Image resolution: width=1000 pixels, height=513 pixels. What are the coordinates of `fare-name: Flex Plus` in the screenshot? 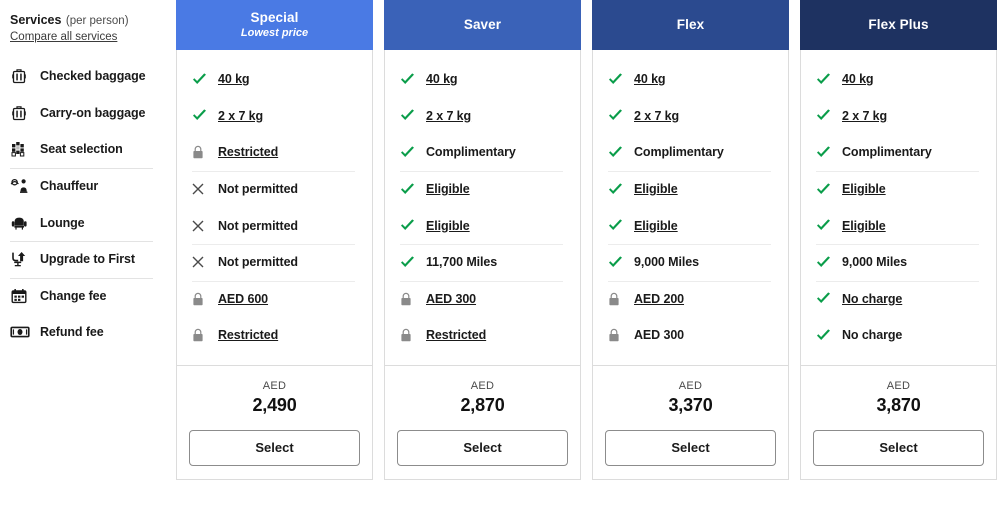 It's located at (898, 25).